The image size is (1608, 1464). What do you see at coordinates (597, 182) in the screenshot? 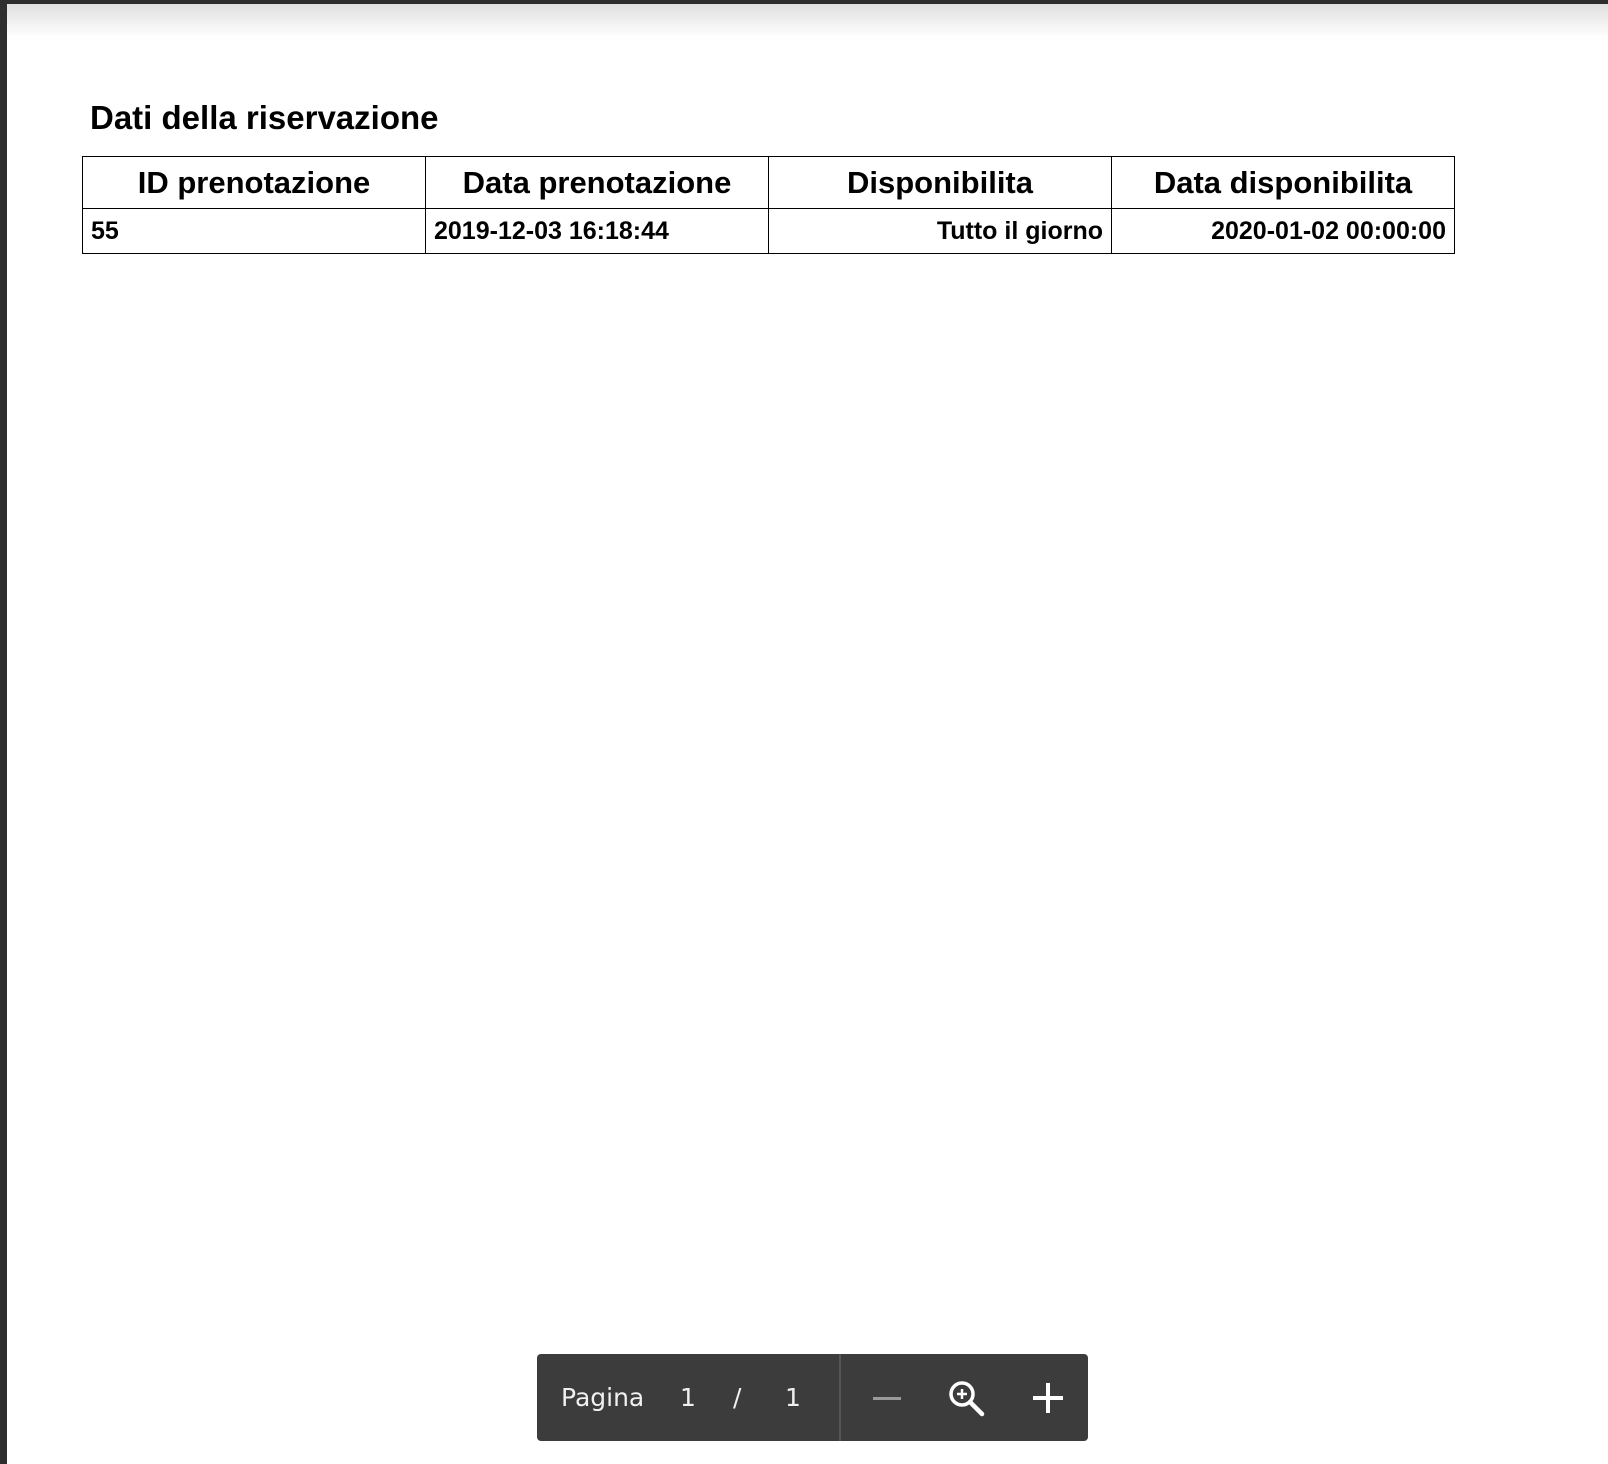
I see `header-data-prenotazione: Data prenotazione` at bounding box center [597, 182].